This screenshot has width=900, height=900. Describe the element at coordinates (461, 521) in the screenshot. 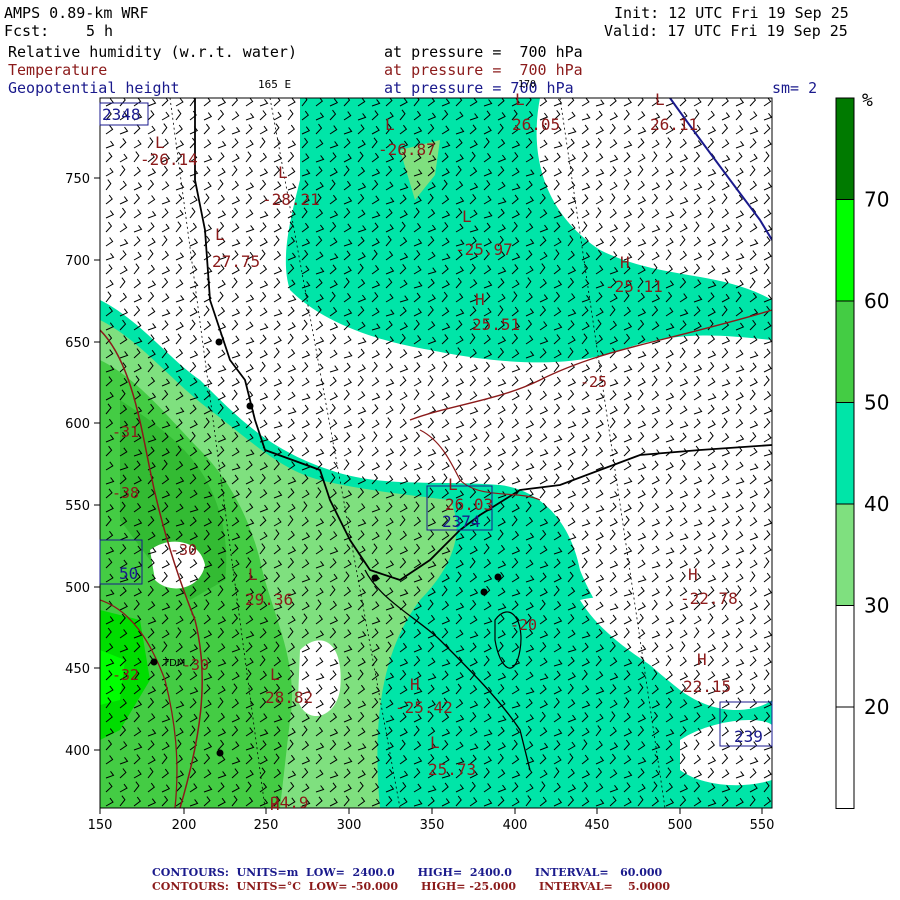

I see `height-label: 2374` at that location.